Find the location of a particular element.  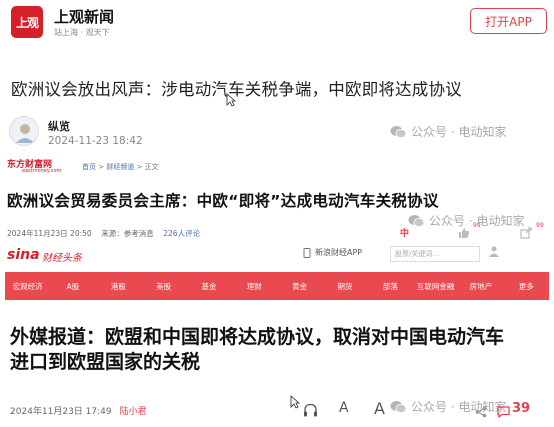

phone-icon is located at coordinates (307, 252).